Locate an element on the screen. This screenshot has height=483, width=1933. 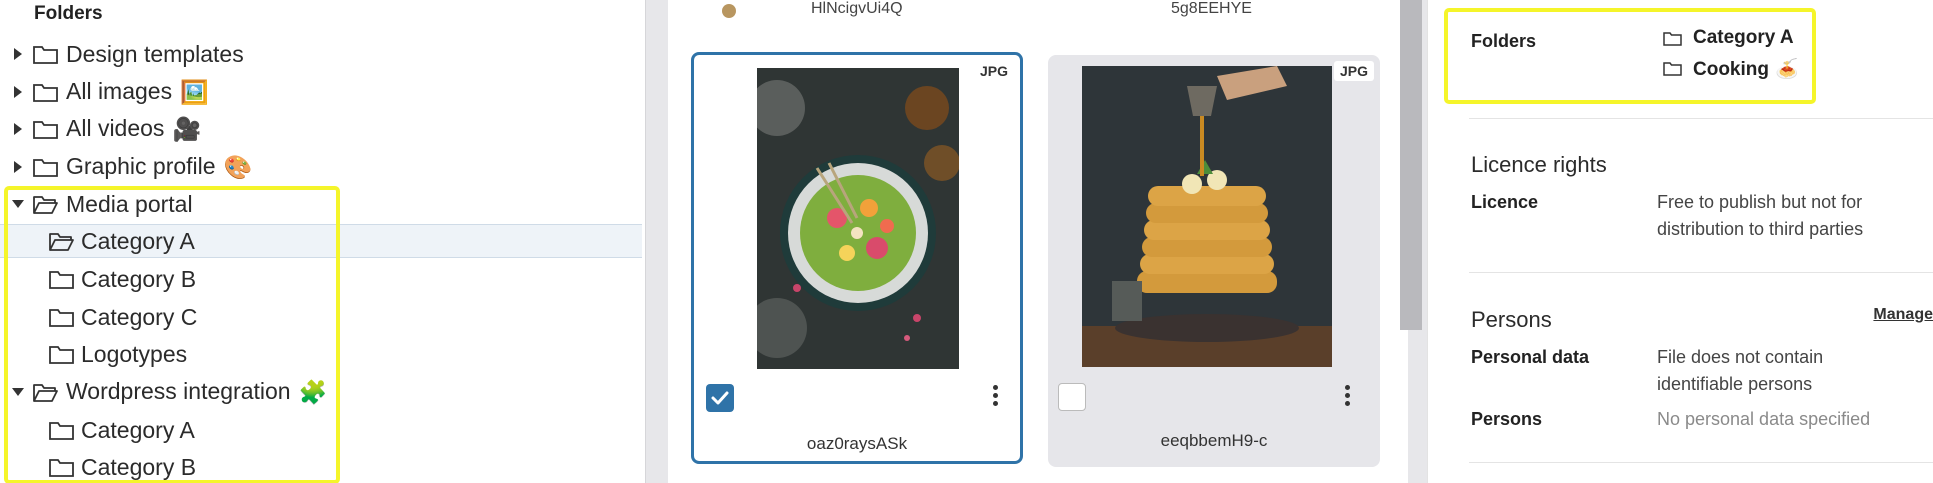
tree-title: Folders is located at coordinates (68, 13).